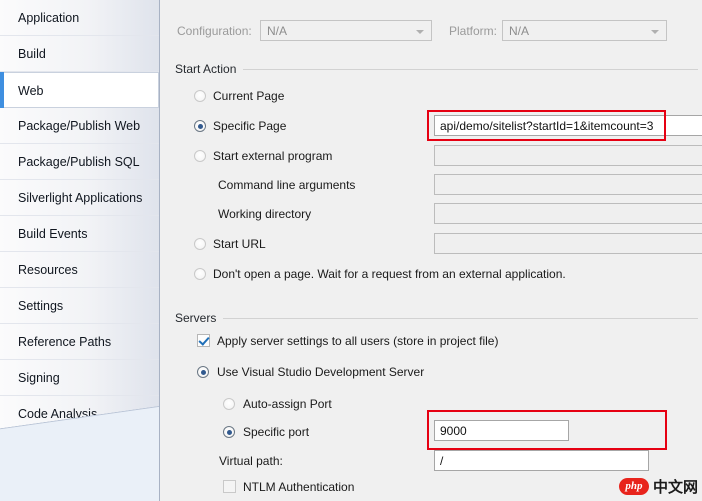  I want to click on sidebar-item-web: Web, so click(79, 90).